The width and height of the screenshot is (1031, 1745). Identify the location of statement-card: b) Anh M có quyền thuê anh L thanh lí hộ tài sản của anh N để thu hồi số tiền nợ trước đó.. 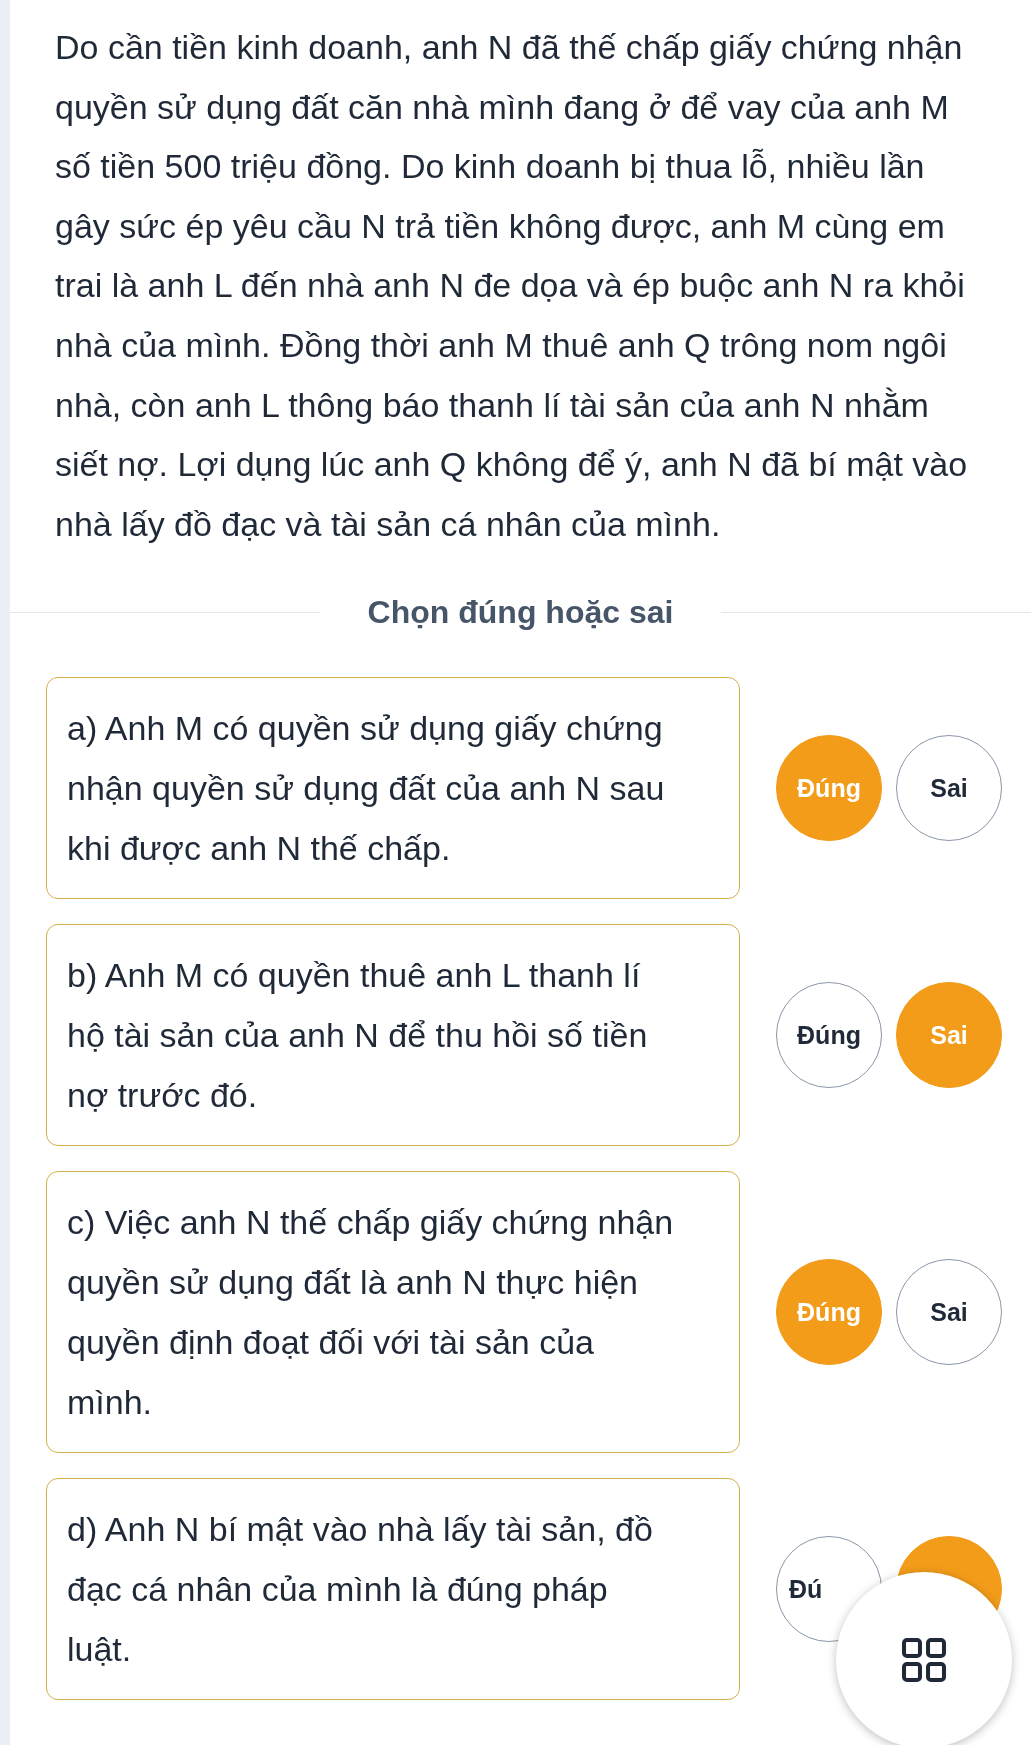
(393, 1035).